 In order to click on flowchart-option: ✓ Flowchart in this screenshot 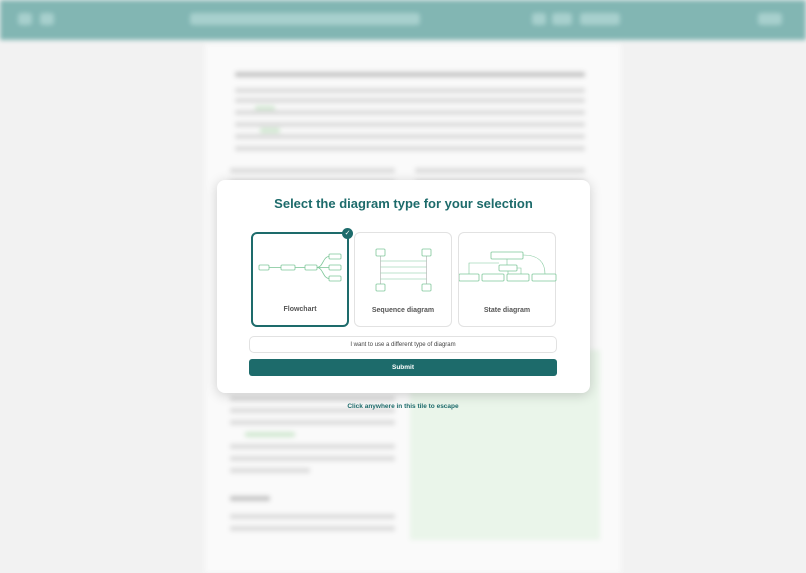, I will do `click(302, 277)`.